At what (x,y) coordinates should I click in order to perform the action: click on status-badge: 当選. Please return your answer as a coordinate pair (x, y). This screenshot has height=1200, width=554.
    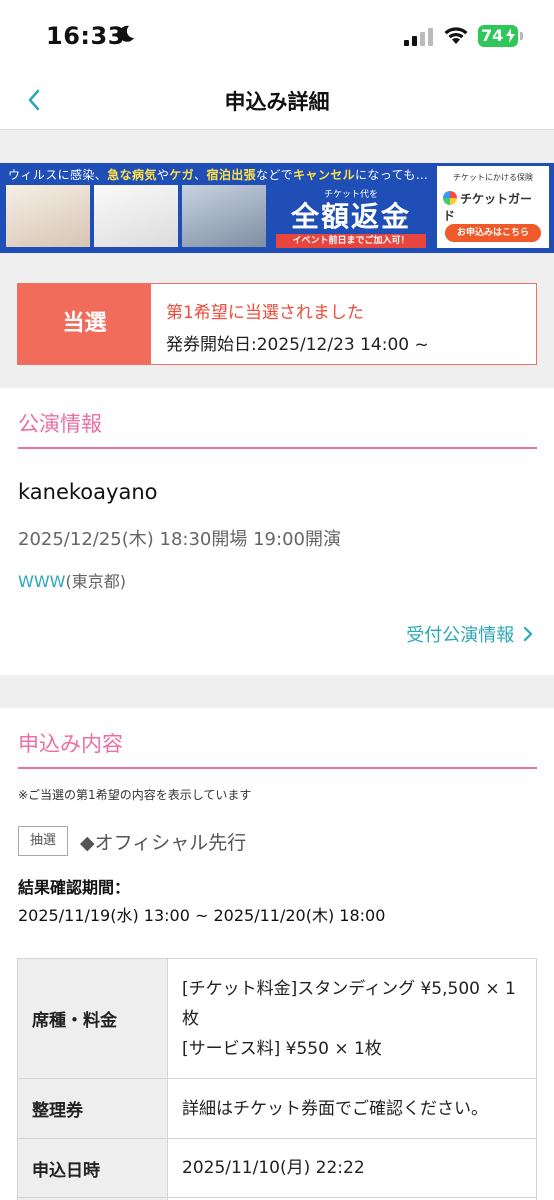
    Looking at the image, I should click on (84, 324).